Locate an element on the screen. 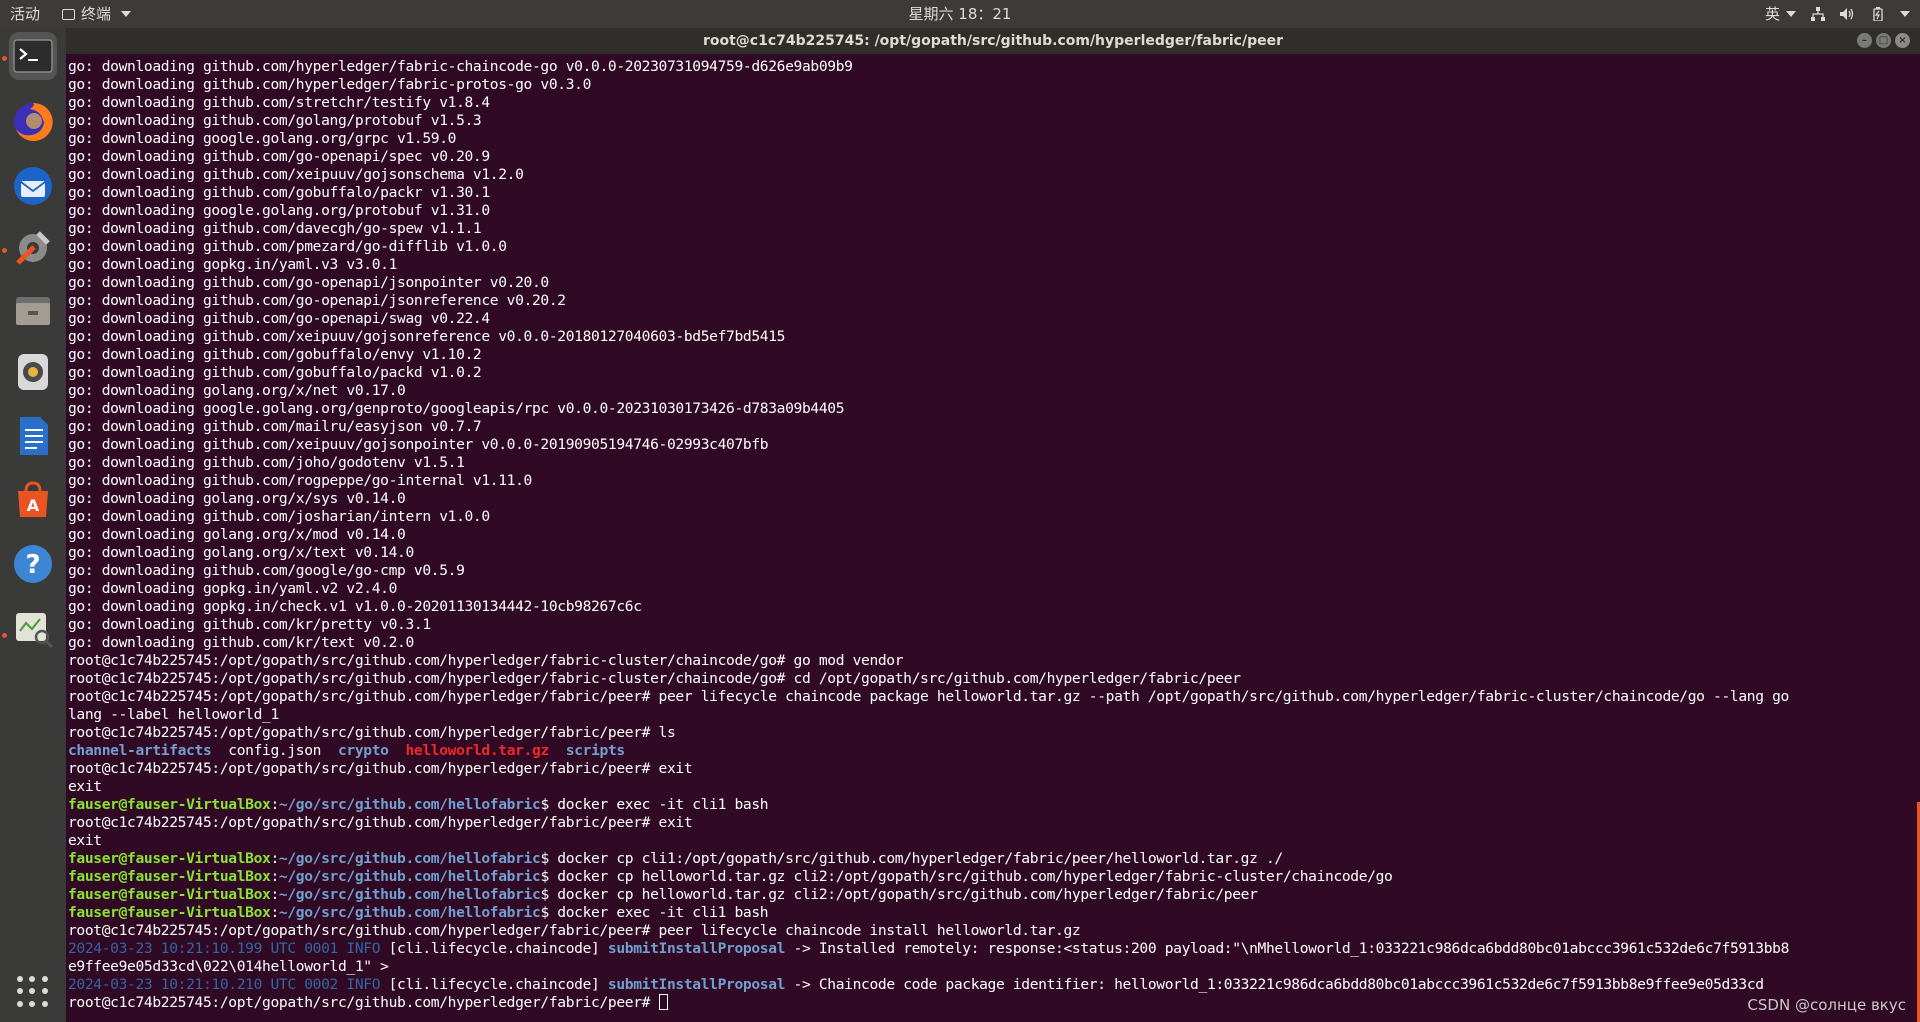 The image size is (1920, 1022). settings-icon is located at coordinates (33, 248).